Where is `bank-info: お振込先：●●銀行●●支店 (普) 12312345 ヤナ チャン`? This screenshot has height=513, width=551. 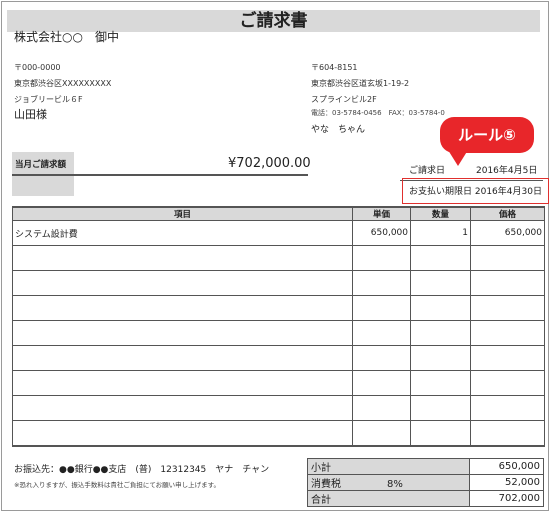
bank-info: お振込先：●●銀行●●支店 (普) 12312345 ヤナ チャン is located at coordinates (142, 470).